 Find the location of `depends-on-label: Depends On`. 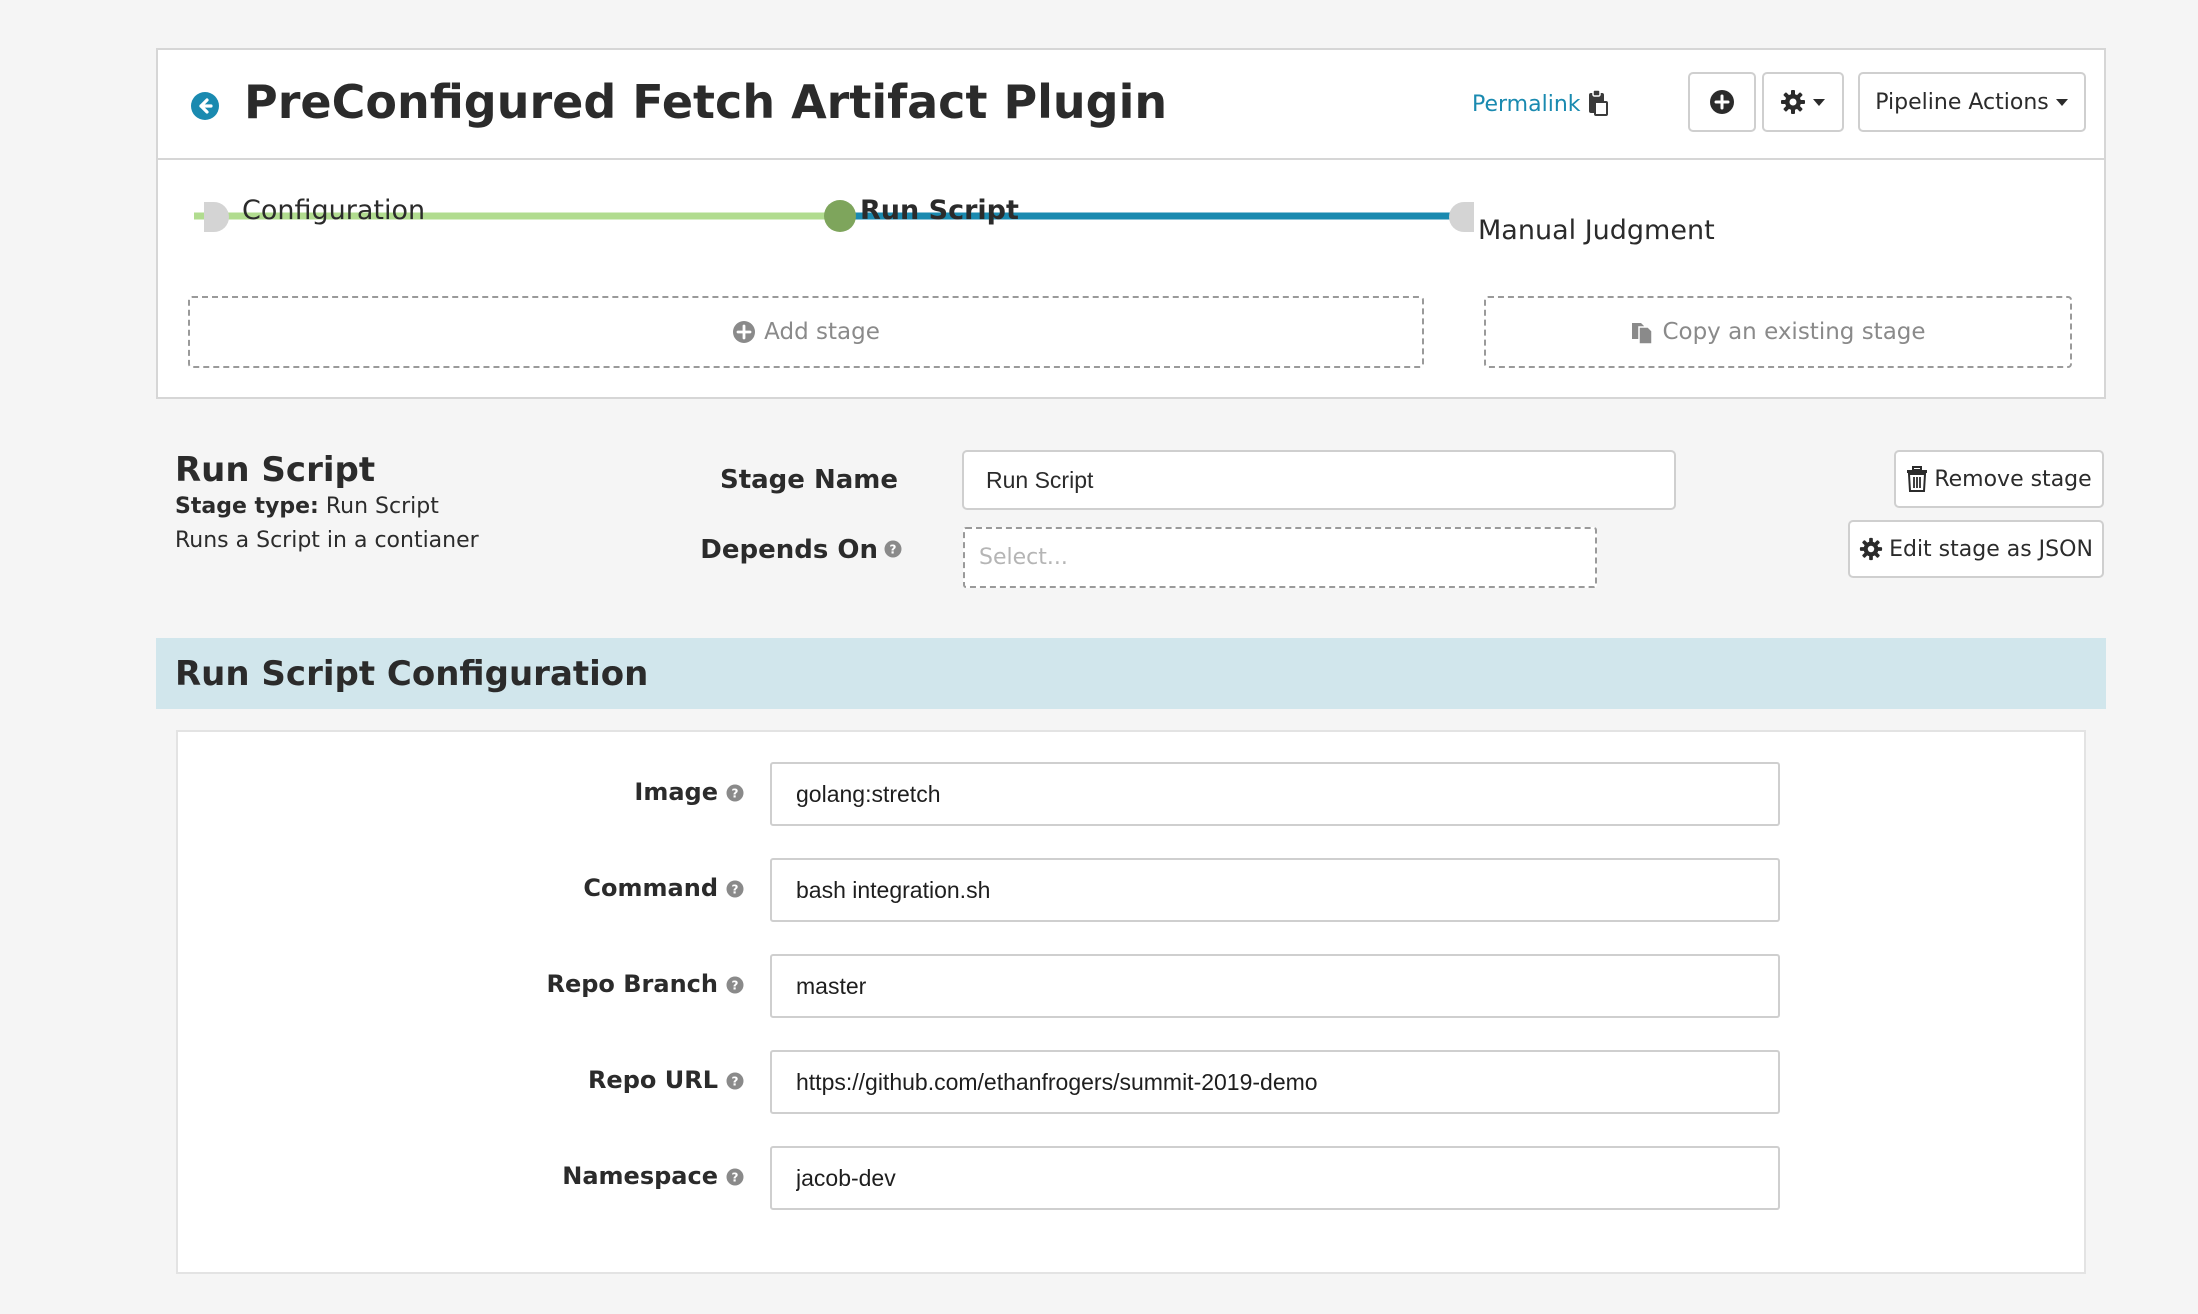

depends-on-label: Depends On is located at coordinates (789, 550).